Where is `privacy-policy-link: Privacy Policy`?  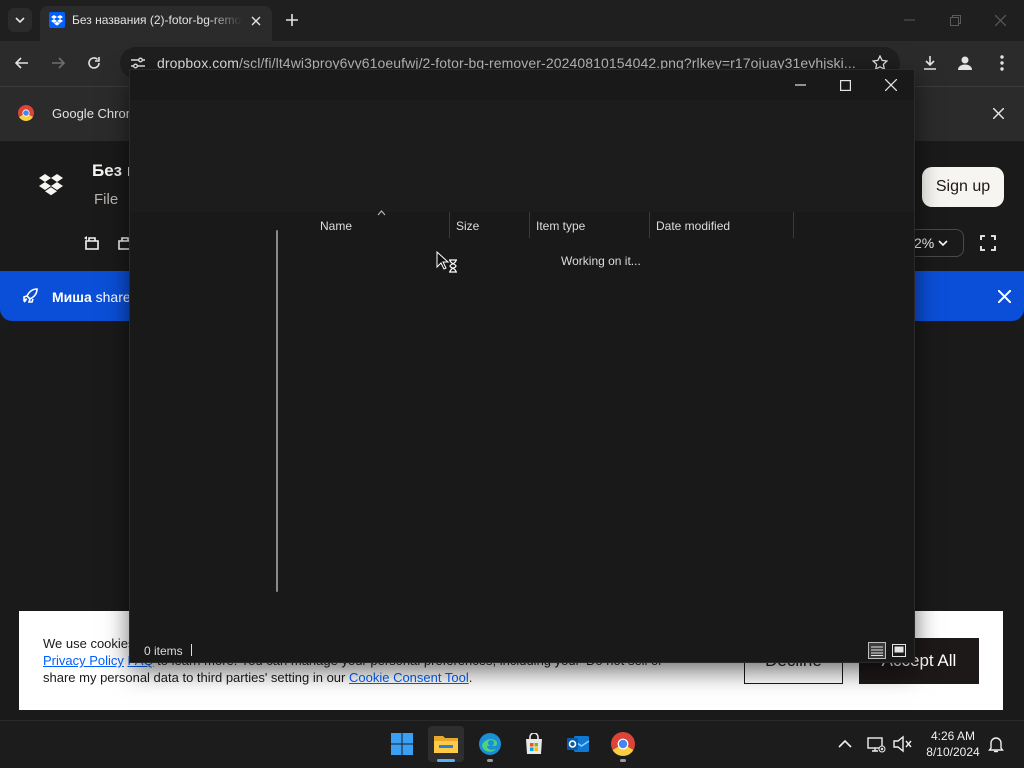 privacy-policy-link: Privacy Policy is located at coordinates (83, 660).